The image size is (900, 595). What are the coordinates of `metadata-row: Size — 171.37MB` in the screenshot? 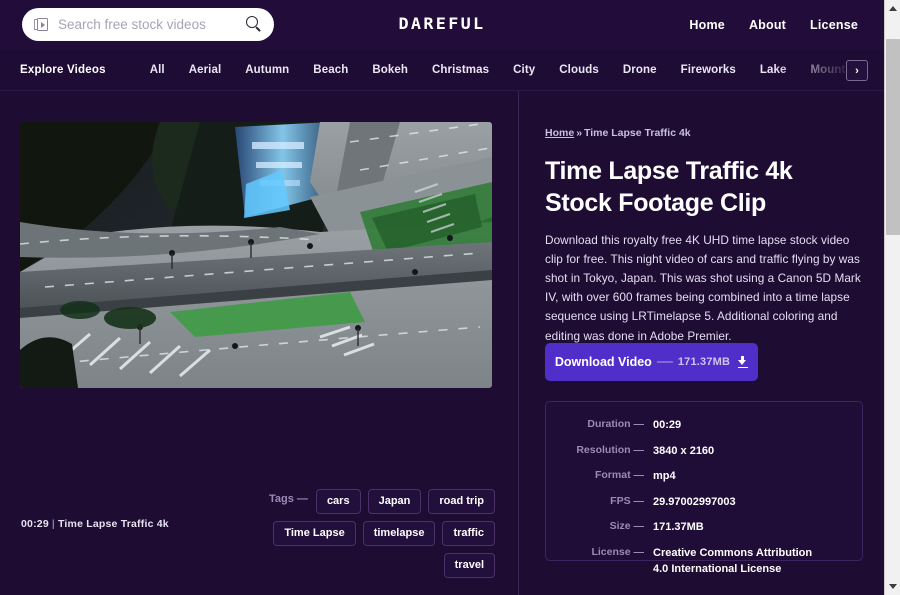 It's located at (704, 528).